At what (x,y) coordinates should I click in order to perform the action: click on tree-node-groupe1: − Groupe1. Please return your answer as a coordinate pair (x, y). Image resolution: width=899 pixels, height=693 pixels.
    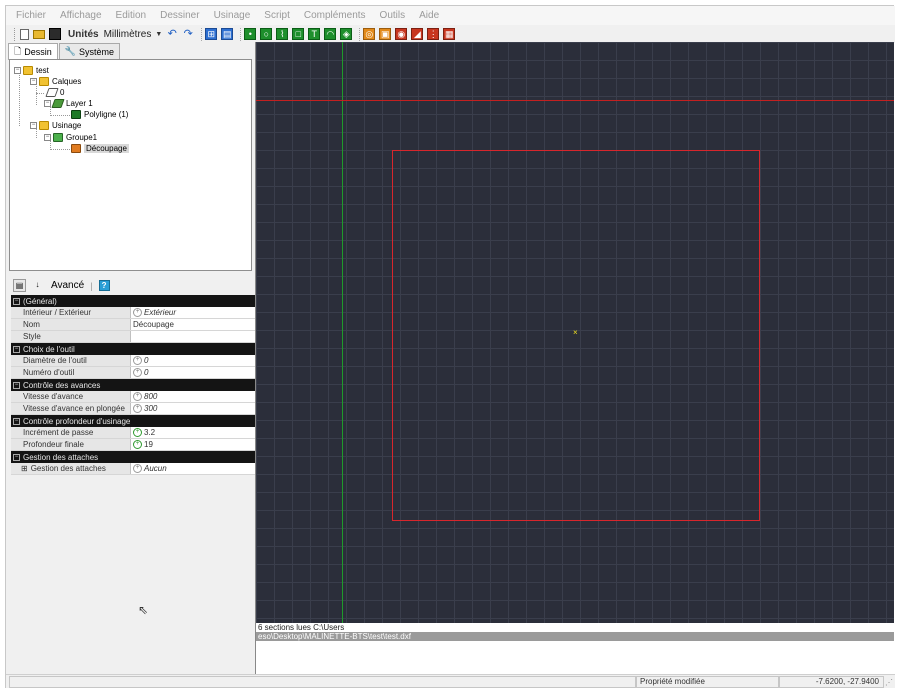
    Looking at the image, I should click on (70, 137).